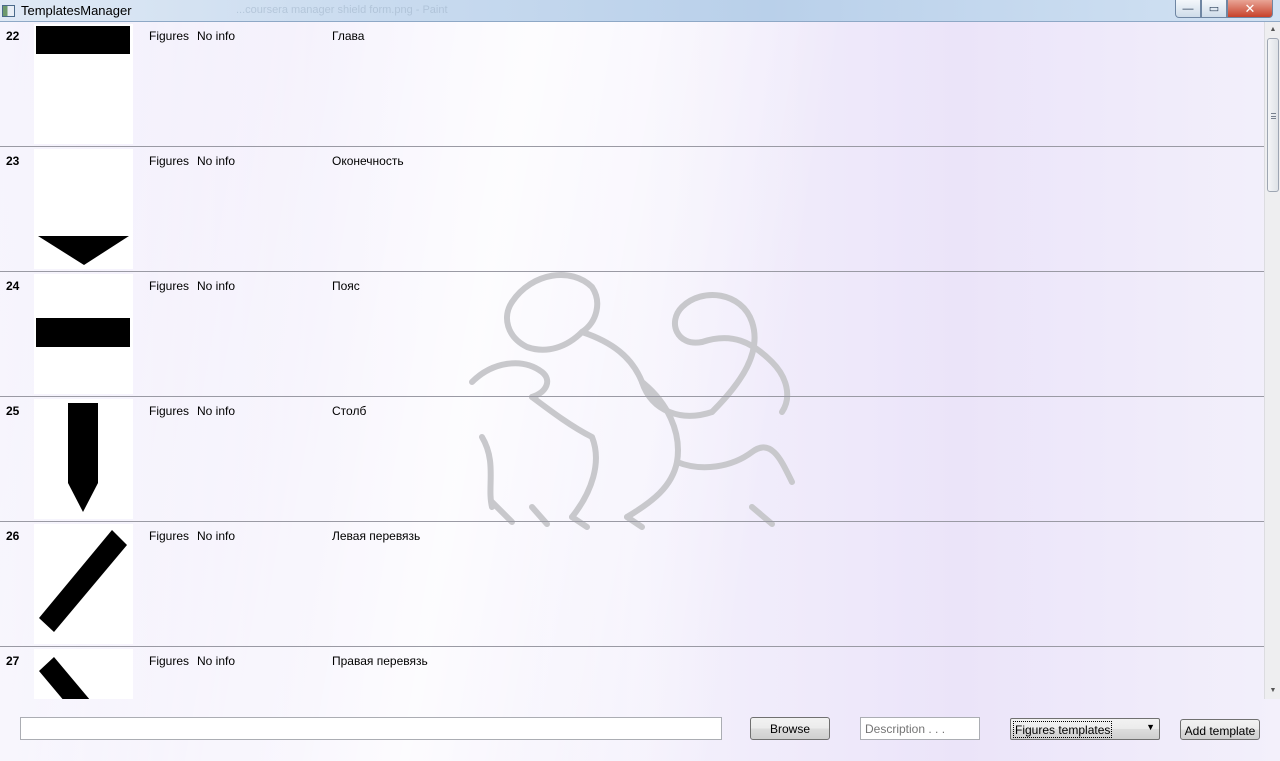 This screenshot has width=1280, height=761. I want to click on row-name: Оконечность, so click(368, 161).